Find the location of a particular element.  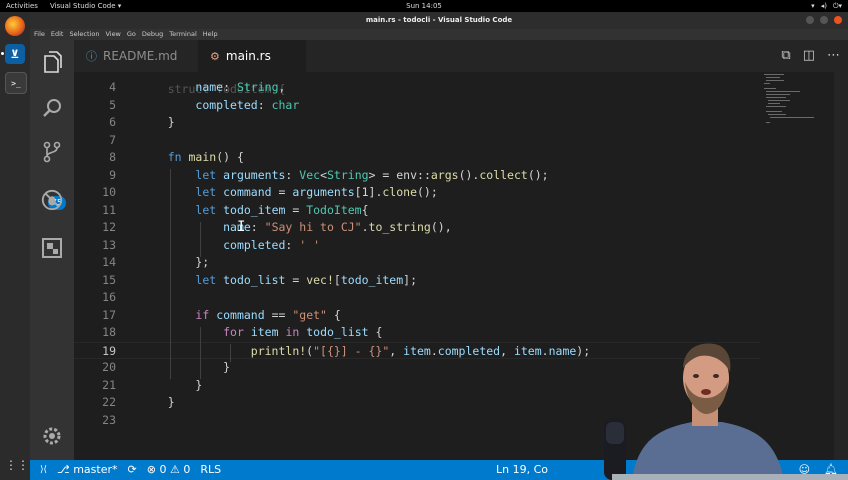

line-number: 20 is located at coordinates (109, 367).